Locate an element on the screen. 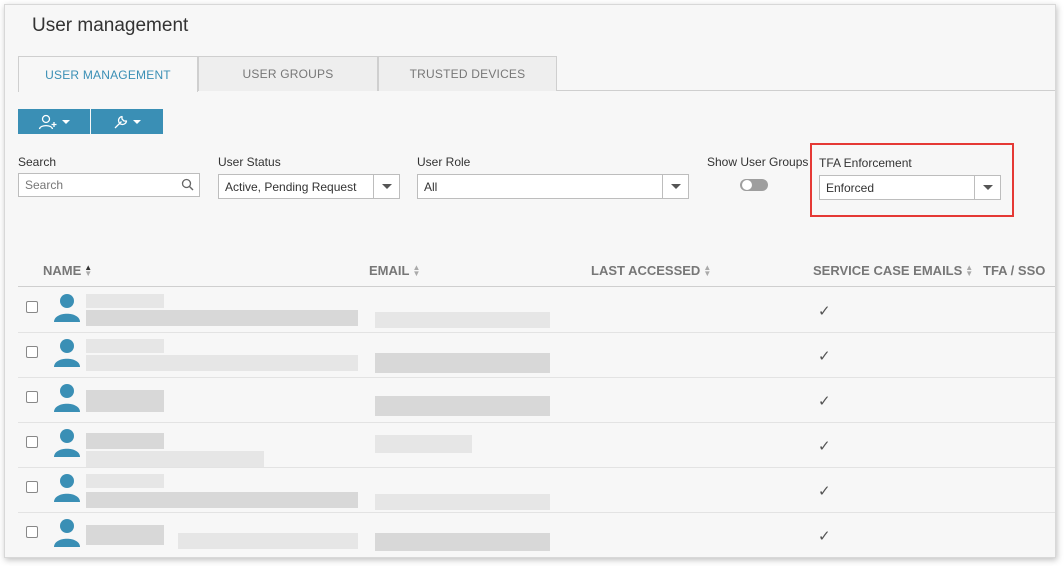  column-label: EMAIL is located at coordinates (389, 270).